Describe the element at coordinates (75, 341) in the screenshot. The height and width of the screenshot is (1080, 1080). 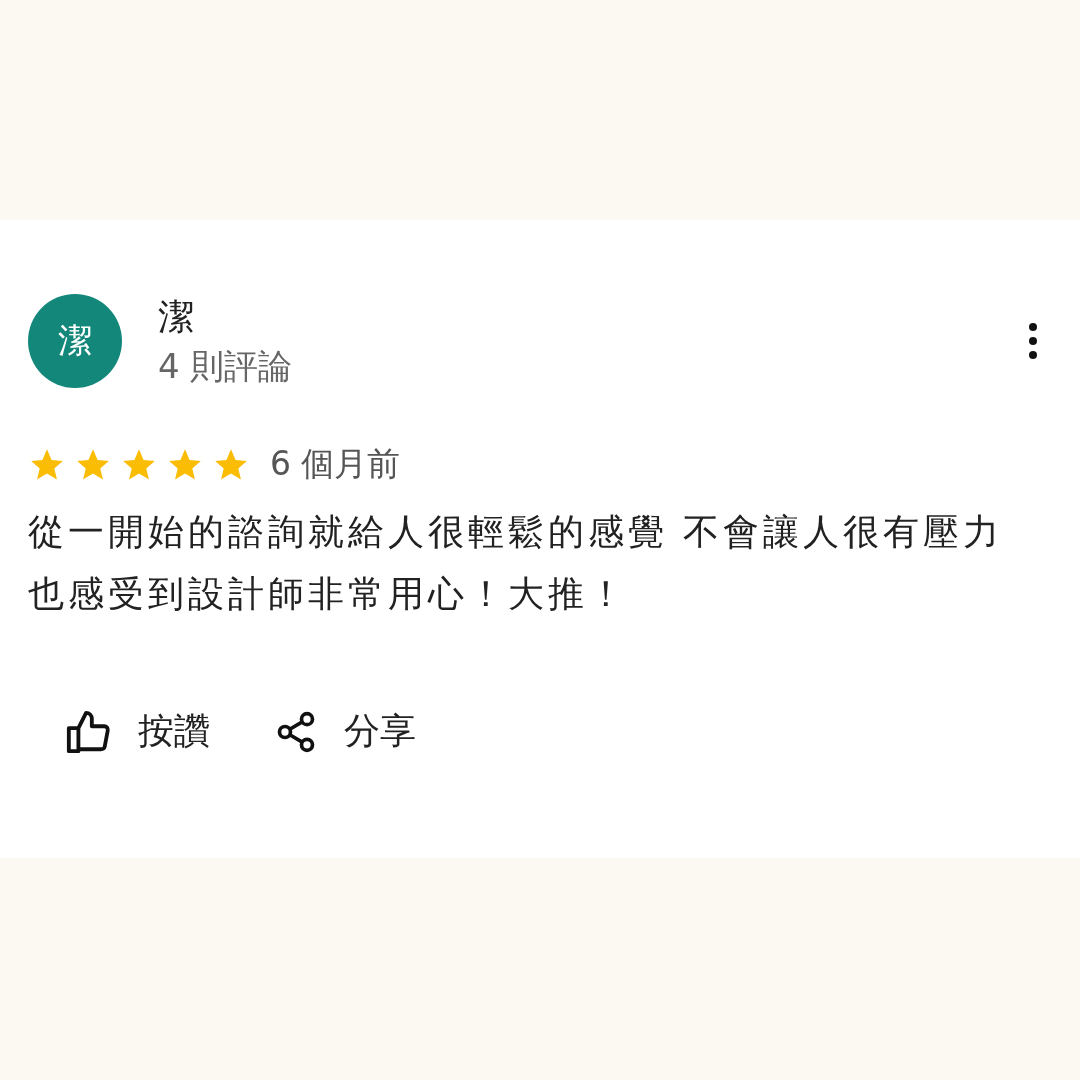
I see `avatar: 潔` at that location.